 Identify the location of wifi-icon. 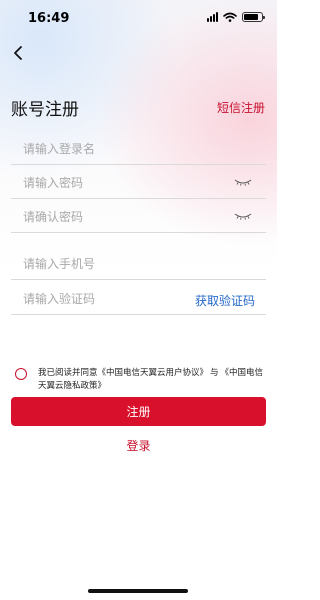
(230, 17).